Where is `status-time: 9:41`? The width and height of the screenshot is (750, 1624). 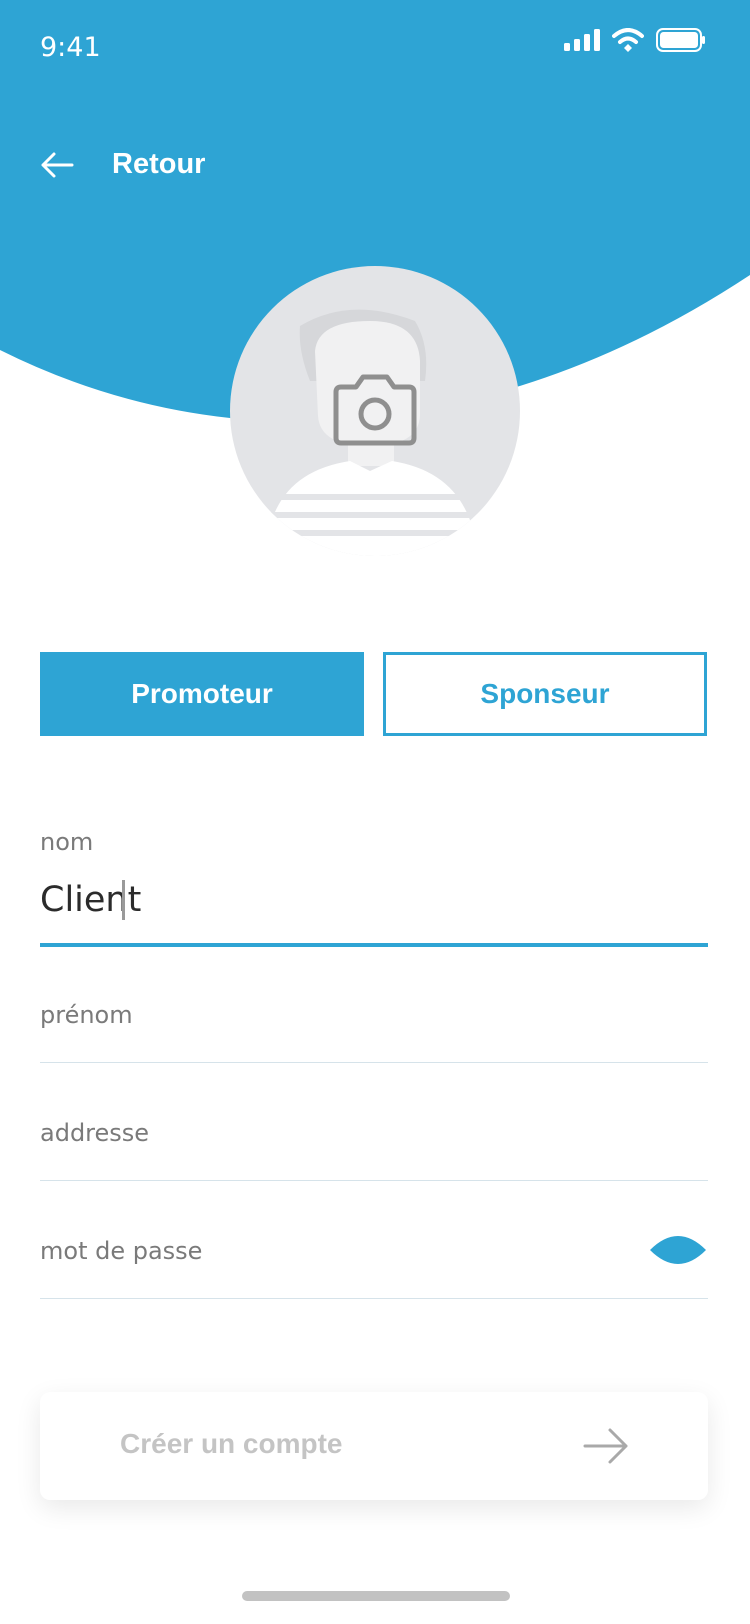
status-time: 9:41 is located at coordinates (70, 47).